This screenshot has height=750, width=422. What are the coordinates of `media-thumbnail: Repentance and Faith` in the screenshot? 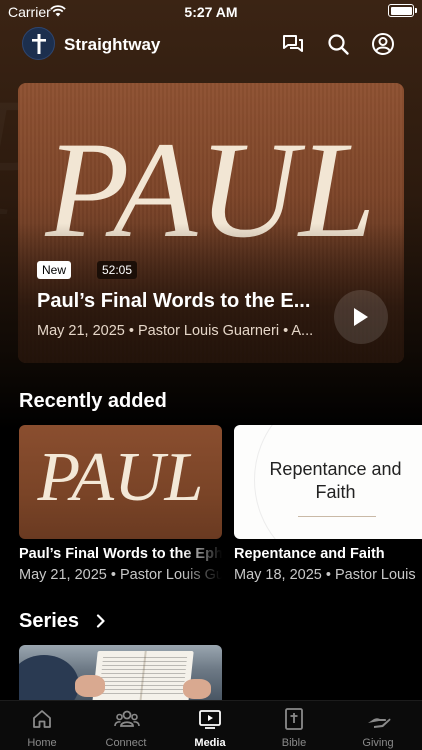 It's located at (328, 482).